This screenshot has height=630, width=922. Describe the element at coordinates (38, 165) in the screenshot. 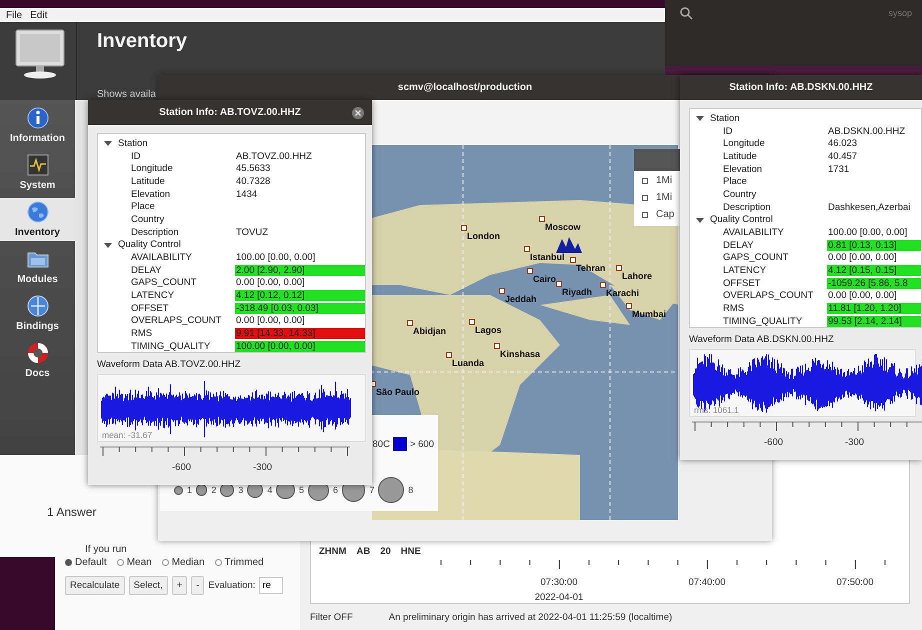

I see `waveform-icon` at that location.